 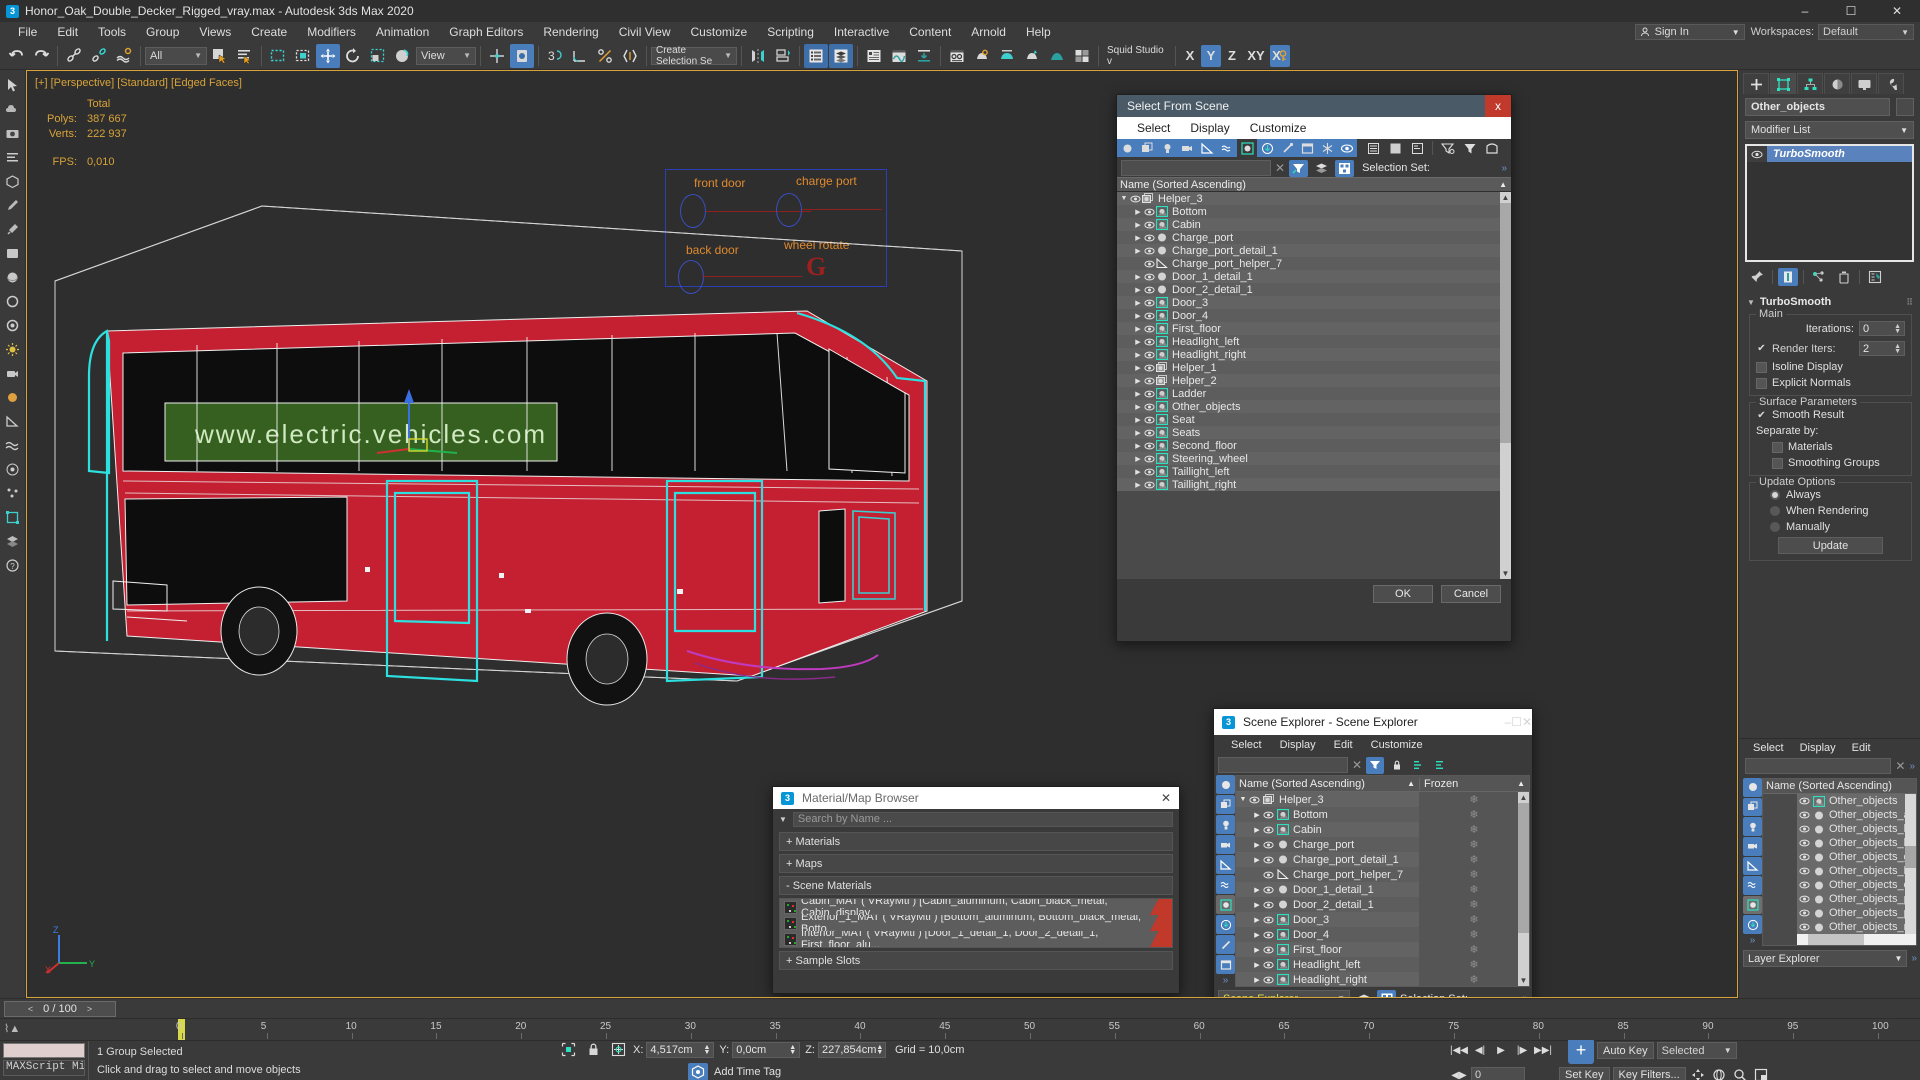 I want to click on select-tool-icon, so click(x=13, y=85).